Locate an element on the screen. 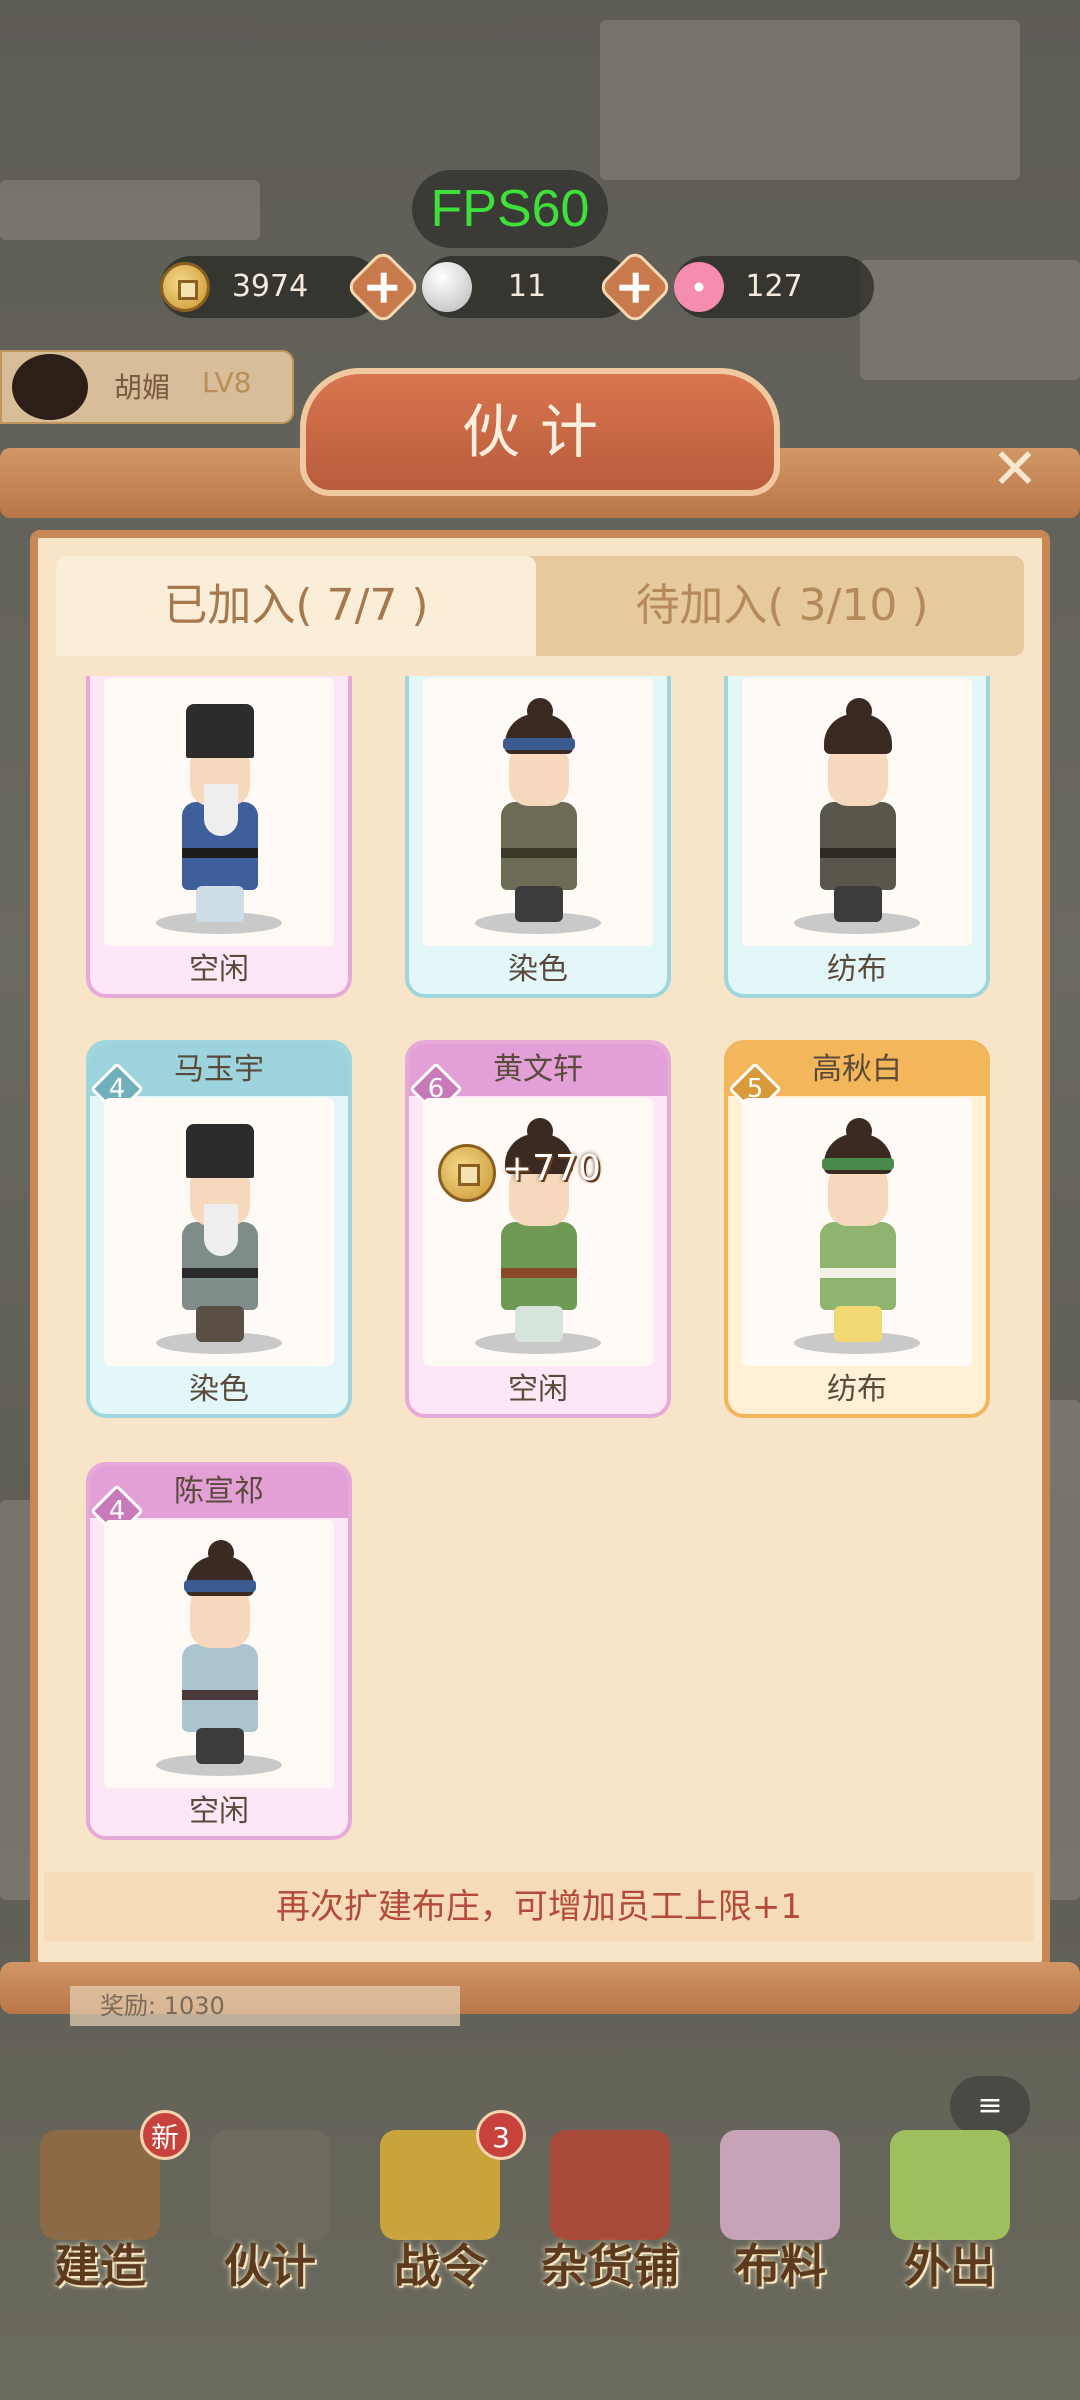 This screenshot has height=2400, width=1080. flower-resource: 127 is located at coordinates (774, 287).